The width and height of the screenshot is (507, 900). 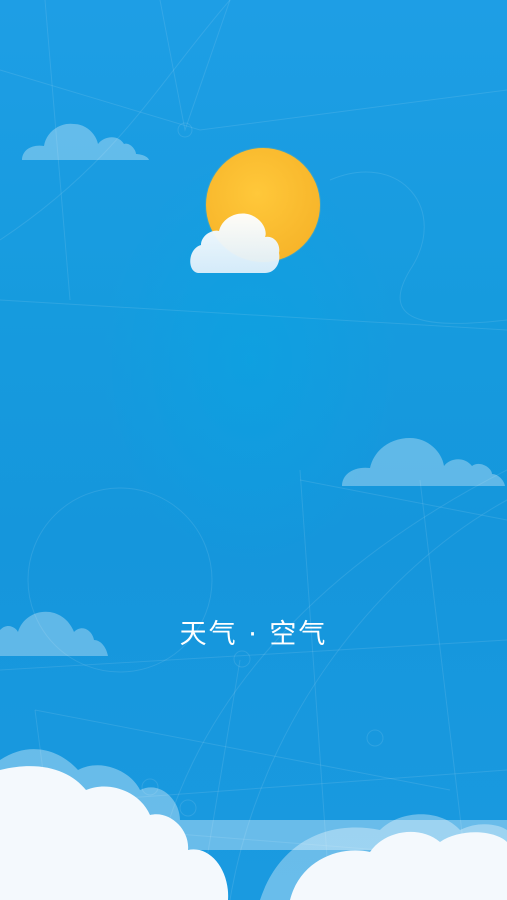 I want to click on app-slogan: 天气 · 空气, so click(x=253, y=634).